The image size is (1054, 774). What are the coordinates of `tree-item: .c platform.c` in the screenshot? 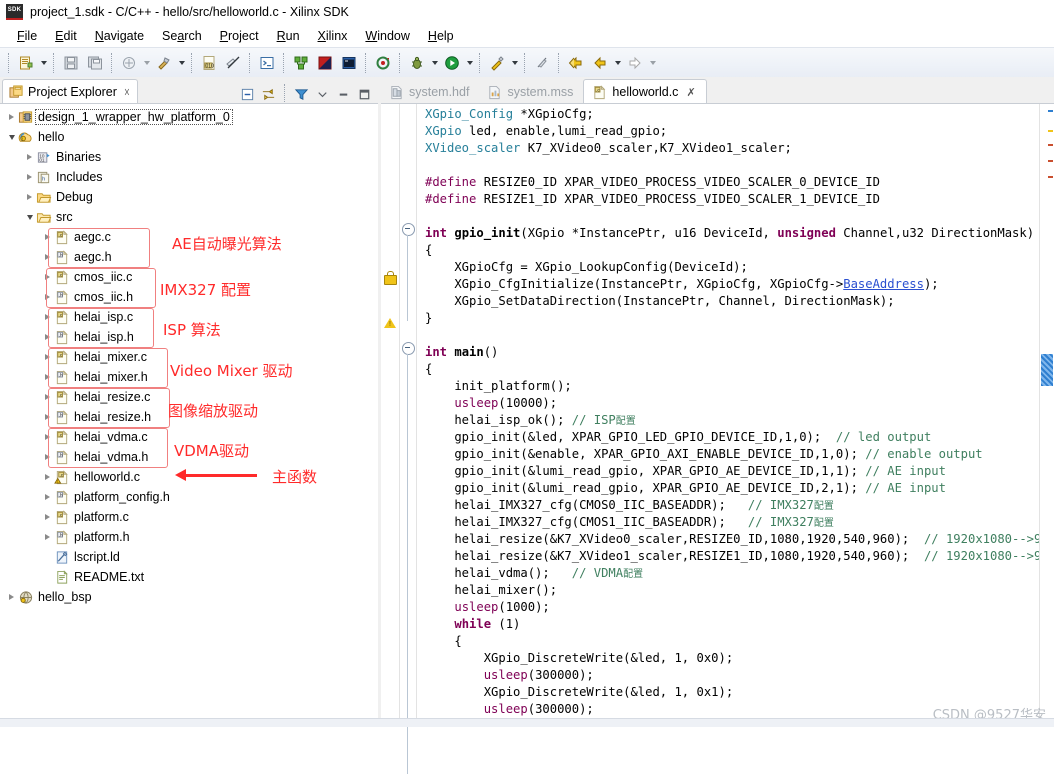 It's located at (189, 517).